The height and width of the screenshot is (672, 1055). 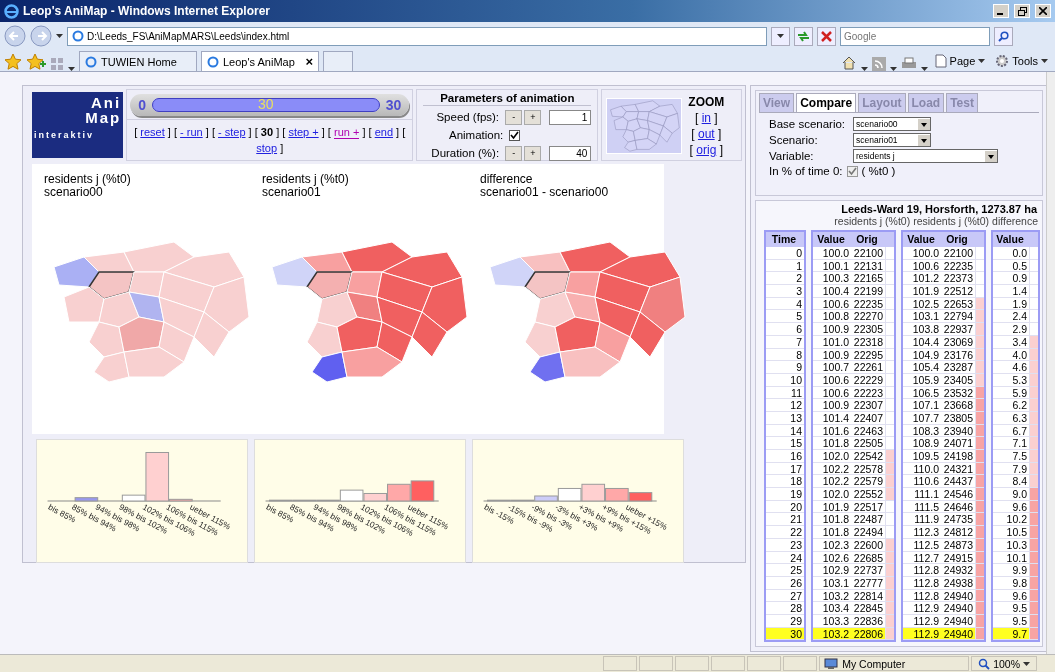 What do you see at coordinates (852, 171) in the screenshot?
I see `percent-checkbox` at bounding box center [852, 171].